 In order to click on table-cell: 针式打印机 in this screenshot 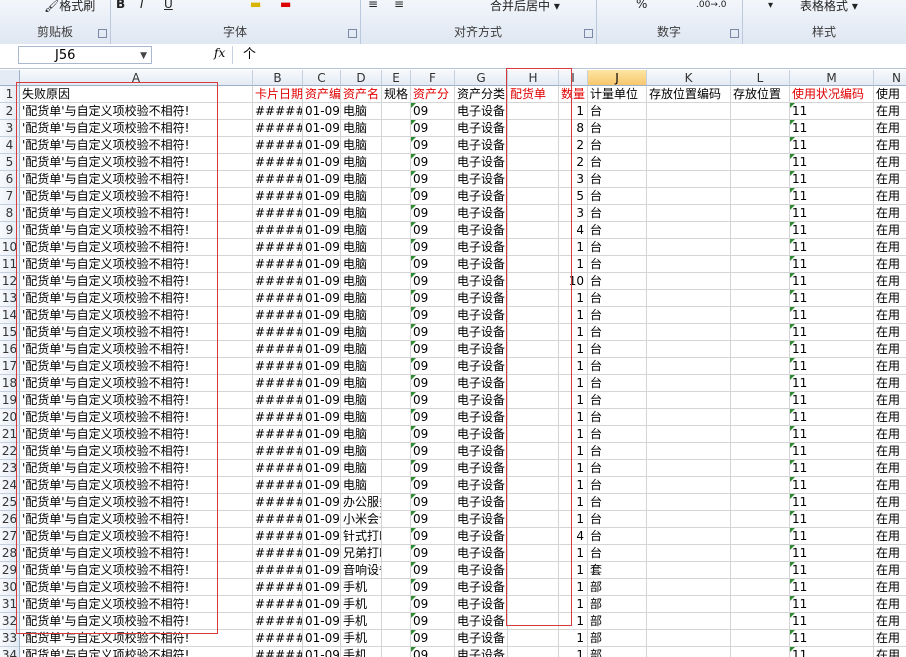, I will do `click(361, 536)`.